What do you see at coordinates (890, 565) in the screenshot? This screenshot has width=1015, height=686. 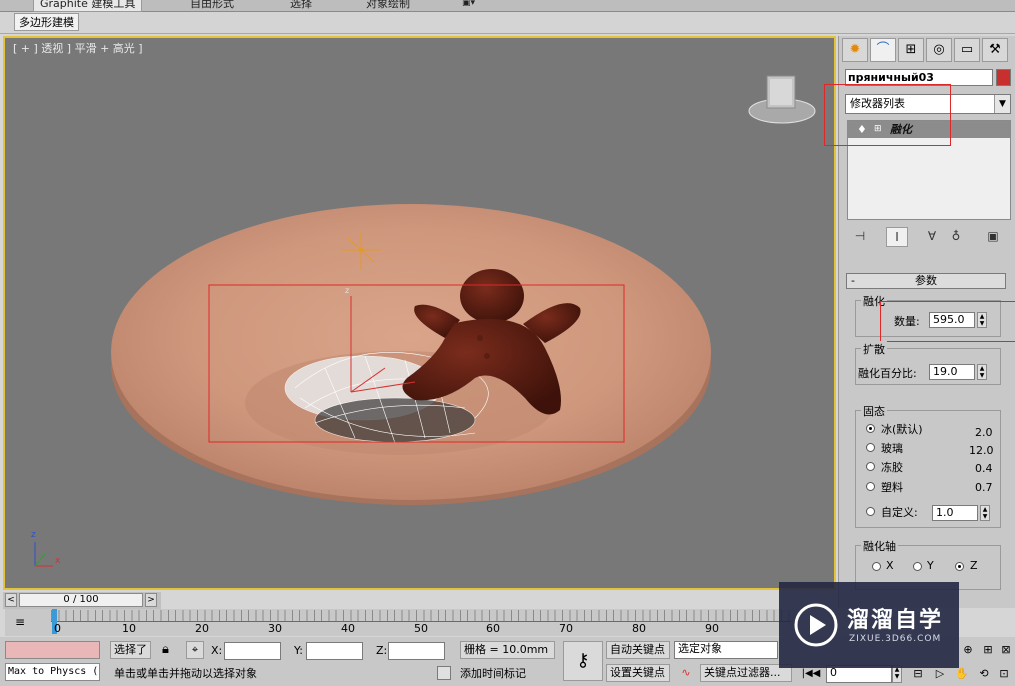 I see `axis-x-option-label: X` at bounding box center [890, 565].